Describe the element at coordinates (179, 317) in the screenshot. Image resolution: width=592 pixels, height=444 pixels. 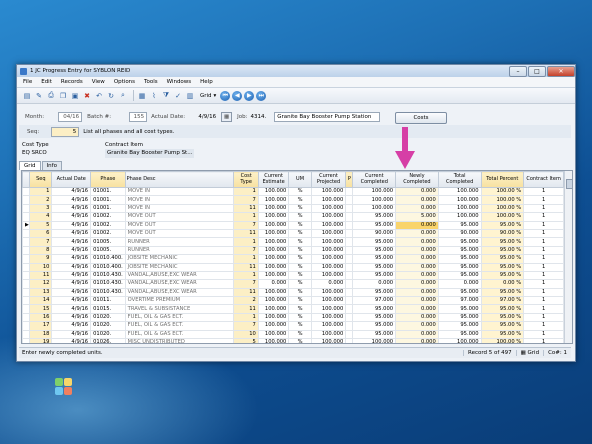
I see `cell-phase-desc: FUEL, OIL & GAS ECT.` at that location.